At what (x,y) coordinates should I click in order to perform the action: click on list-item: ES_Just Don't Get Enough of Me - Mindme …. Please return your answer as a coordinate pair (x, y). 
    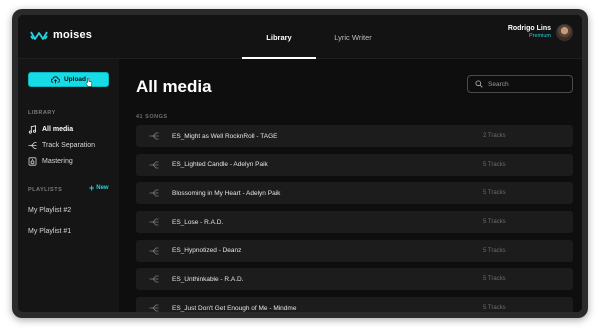
    Looking at the image, I should click on (354, 304).